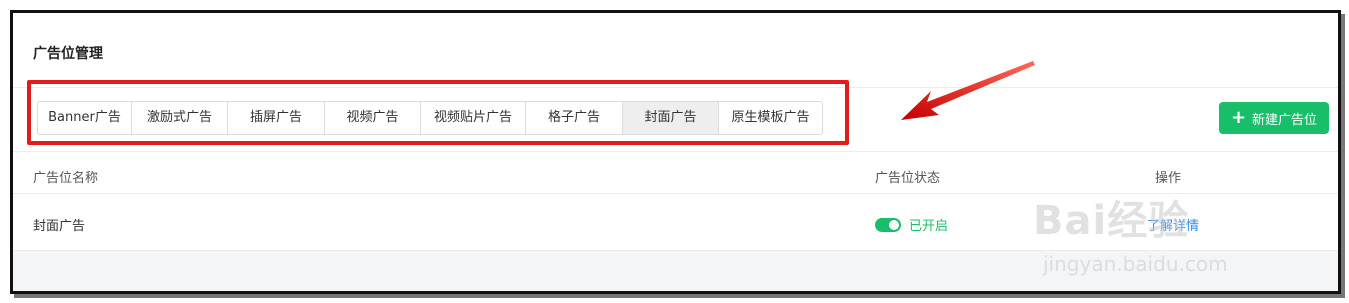 Image resolution: width=1349 pixels, height=303 pixels. Describe the element at coordinates (1238, 117) in the screenshot. I see `plus-icon: +` at that location.